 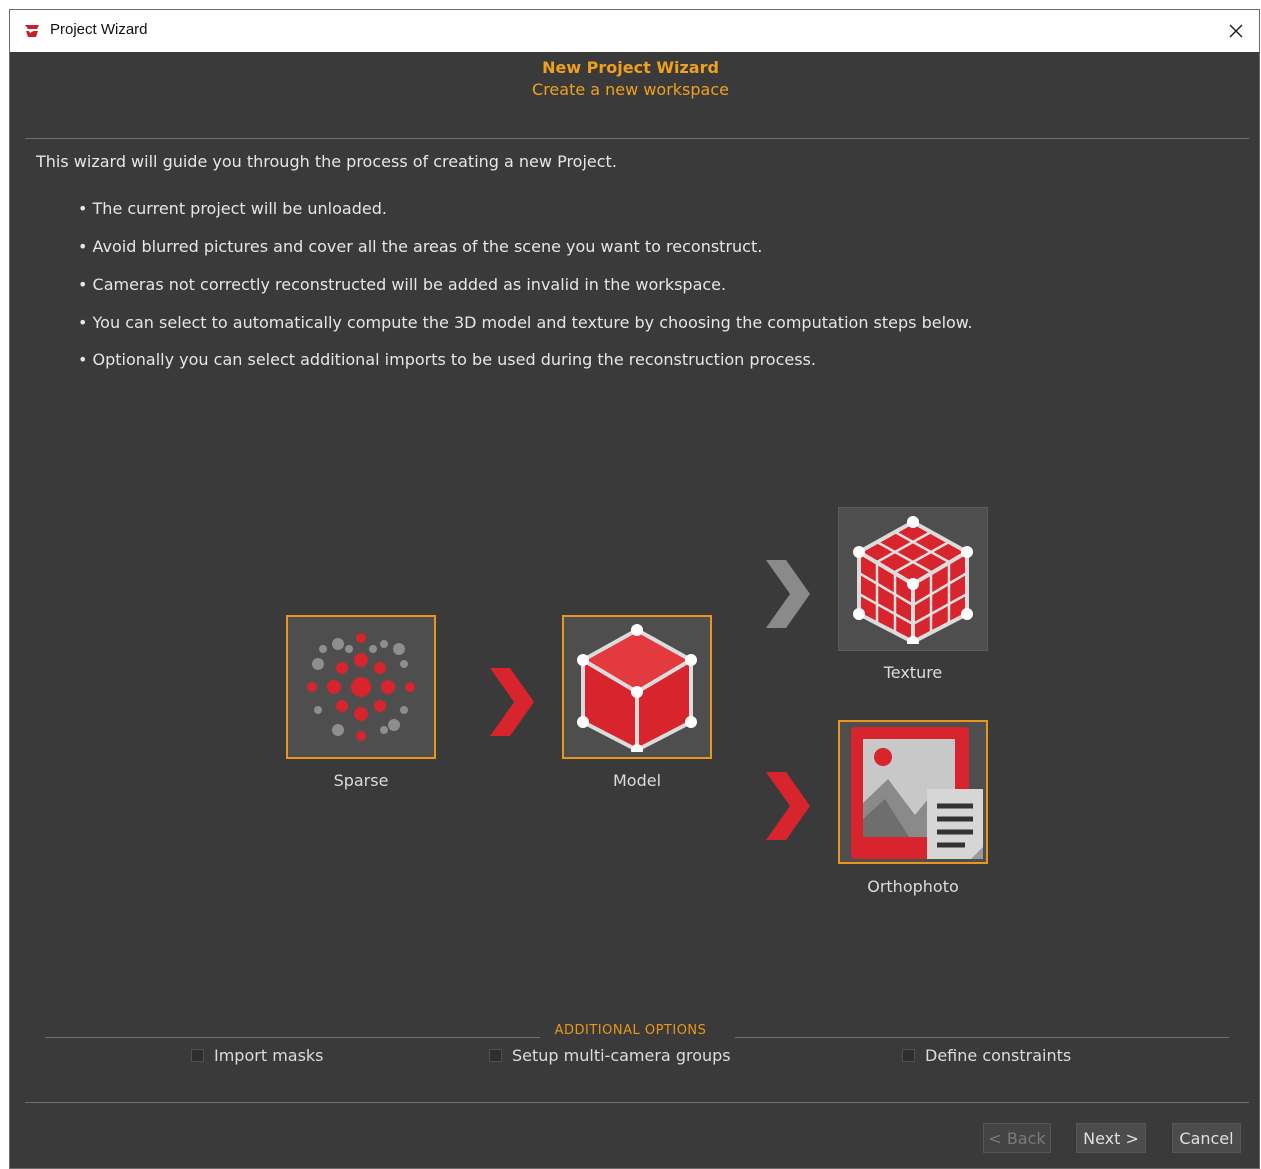 What do you see at coordinates (788, 594) in the screenshot?
I see `arrow-model-to-texture-icon` at bounding box center [788, 594].